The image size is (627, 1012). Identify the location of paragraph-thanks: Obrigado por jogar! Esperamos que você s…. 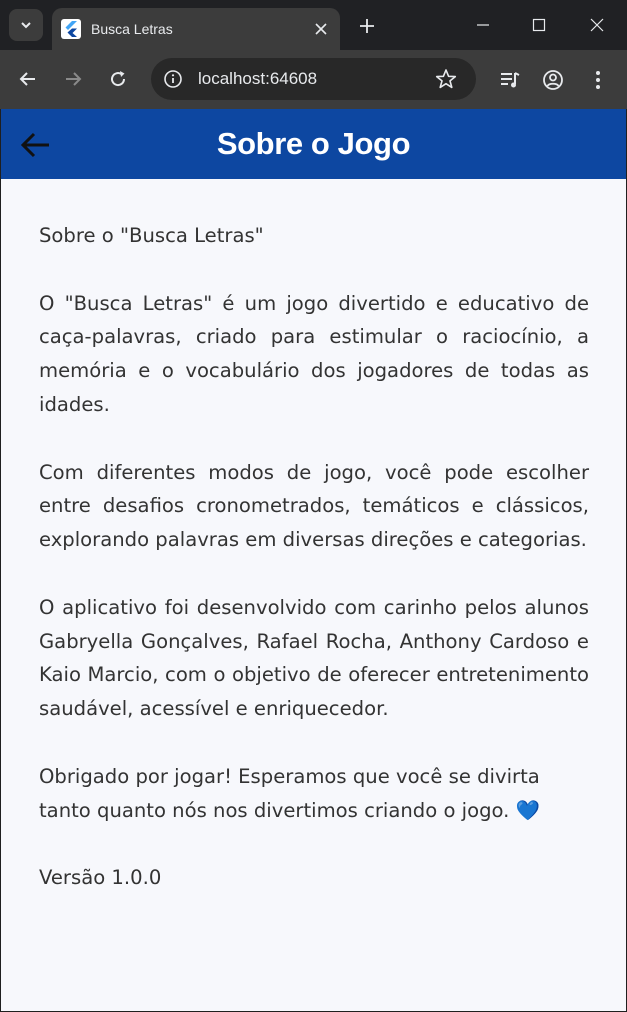
(314, 794).